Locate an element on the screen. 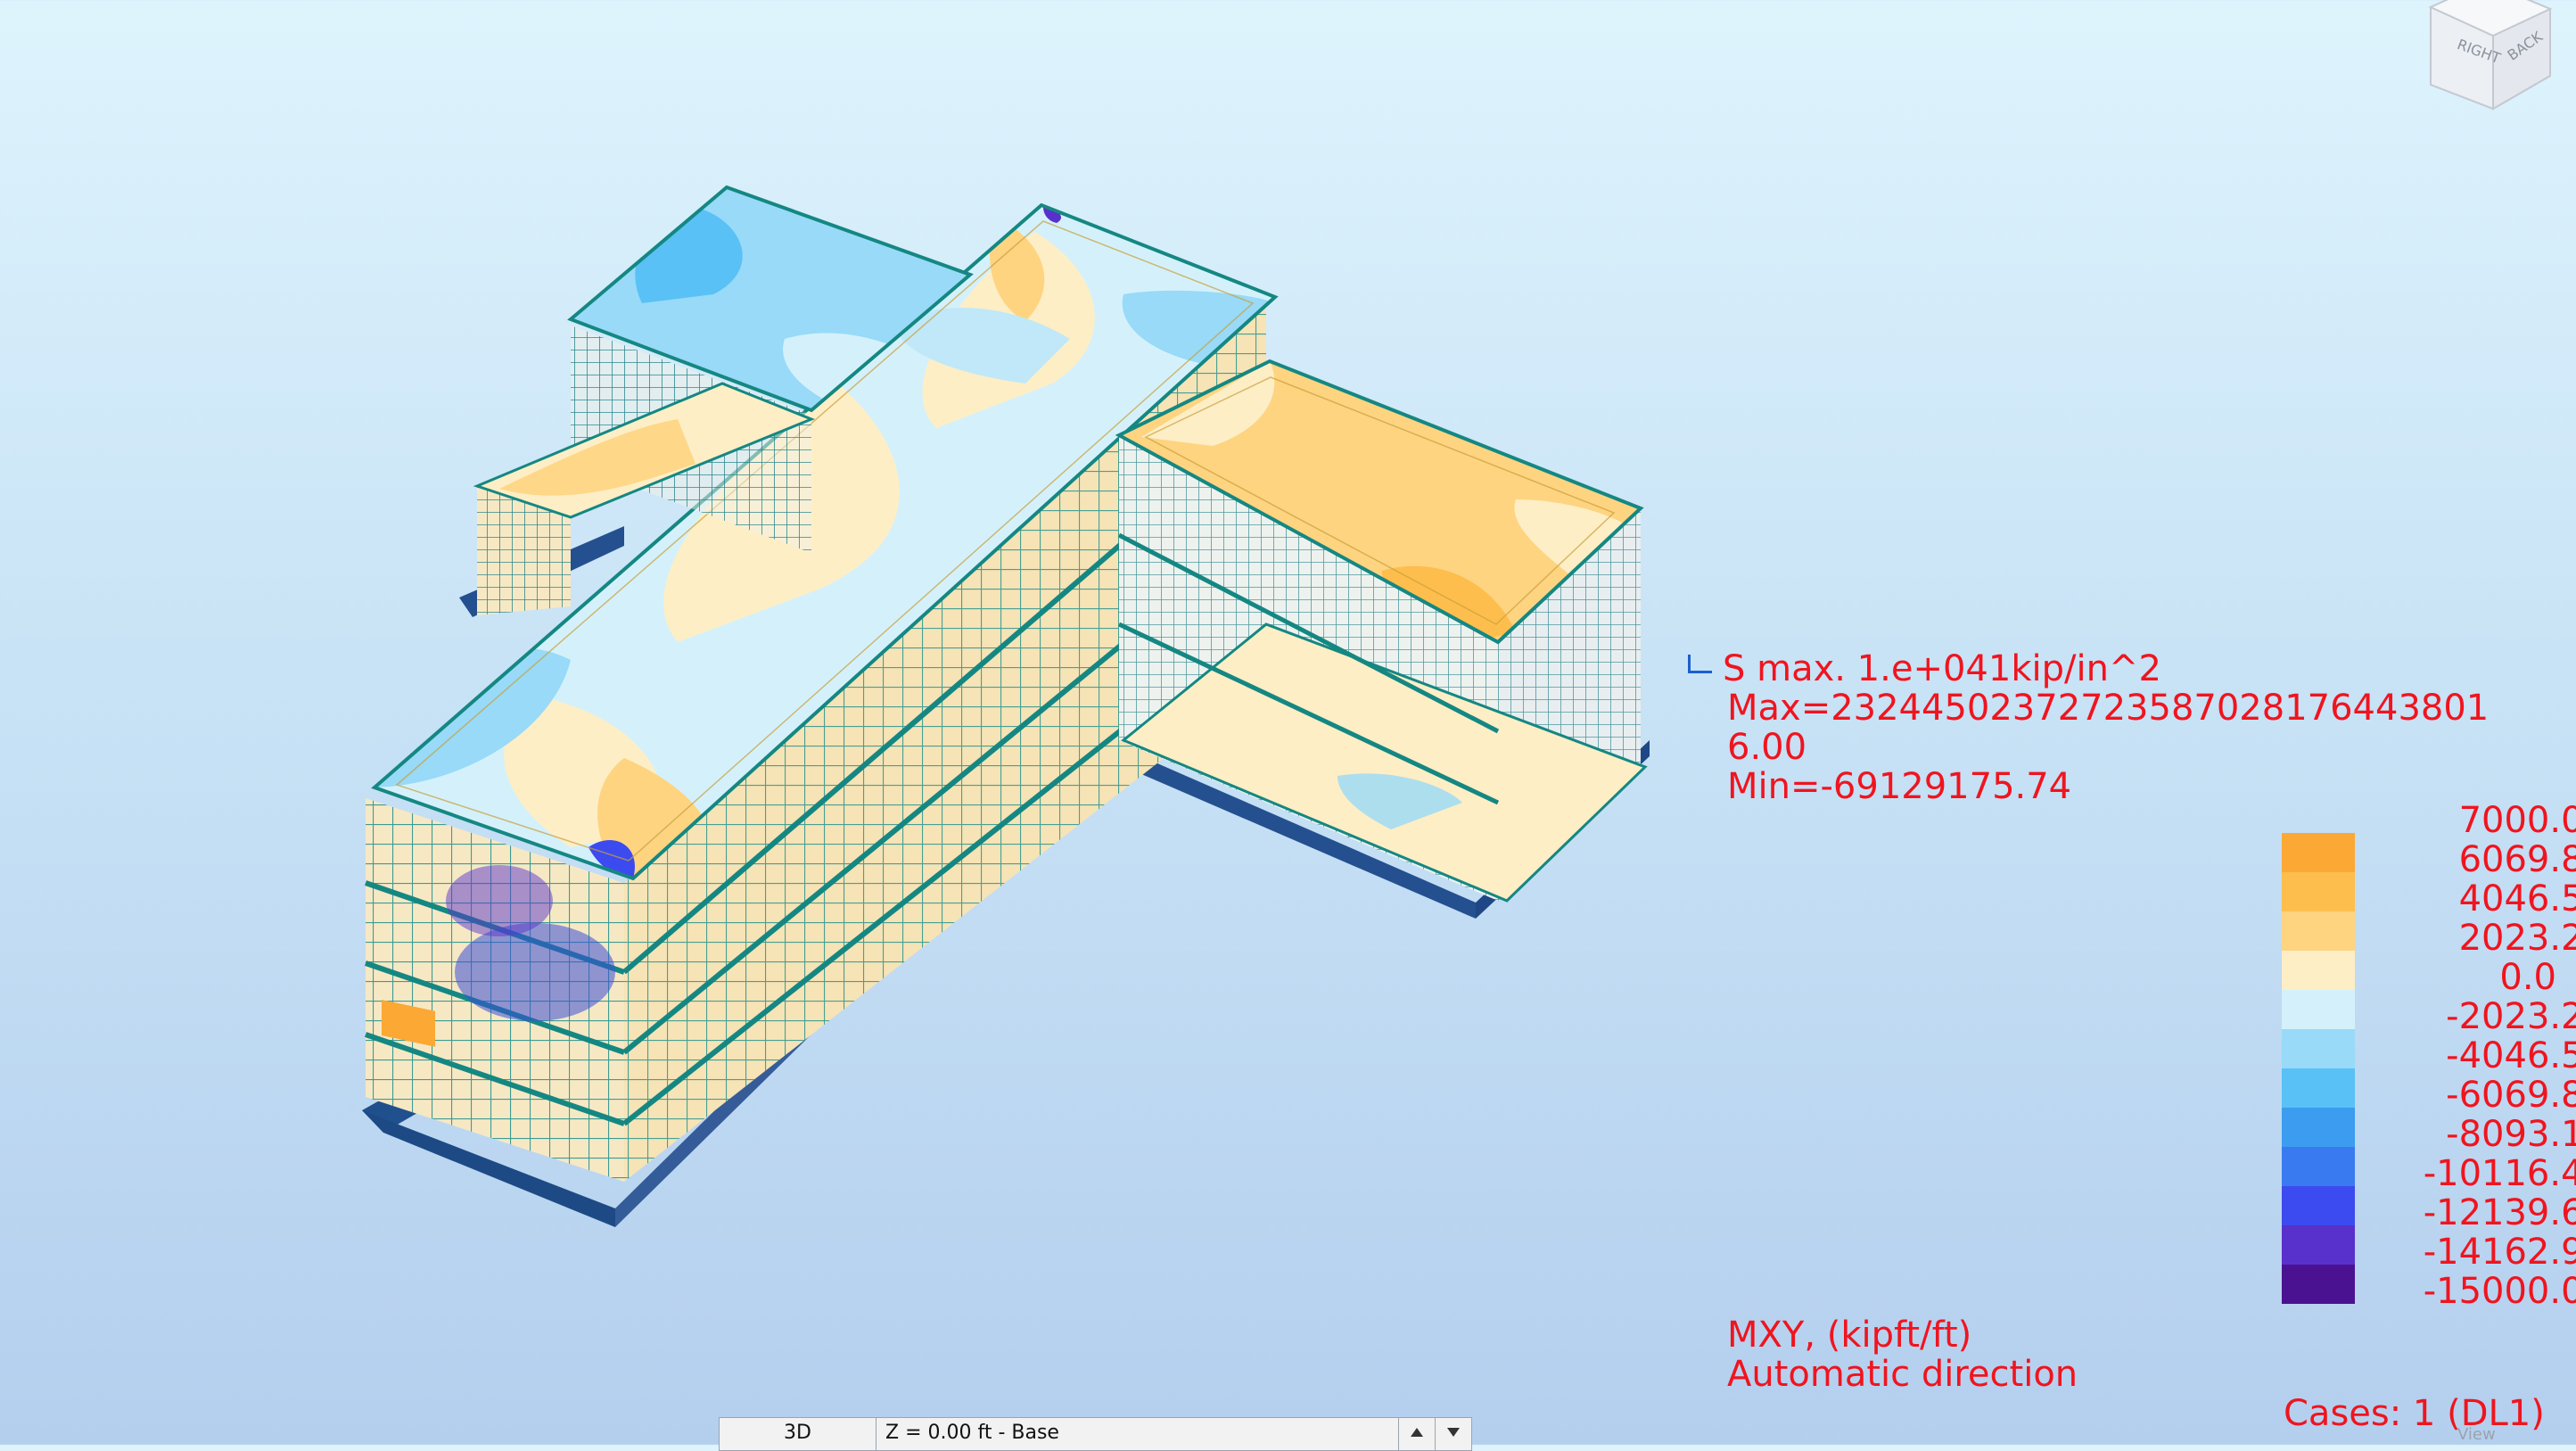 The width and height of the screenshot is (2576, 1451). legend-label: 4046.56 is located at coordinates (2517, 898).